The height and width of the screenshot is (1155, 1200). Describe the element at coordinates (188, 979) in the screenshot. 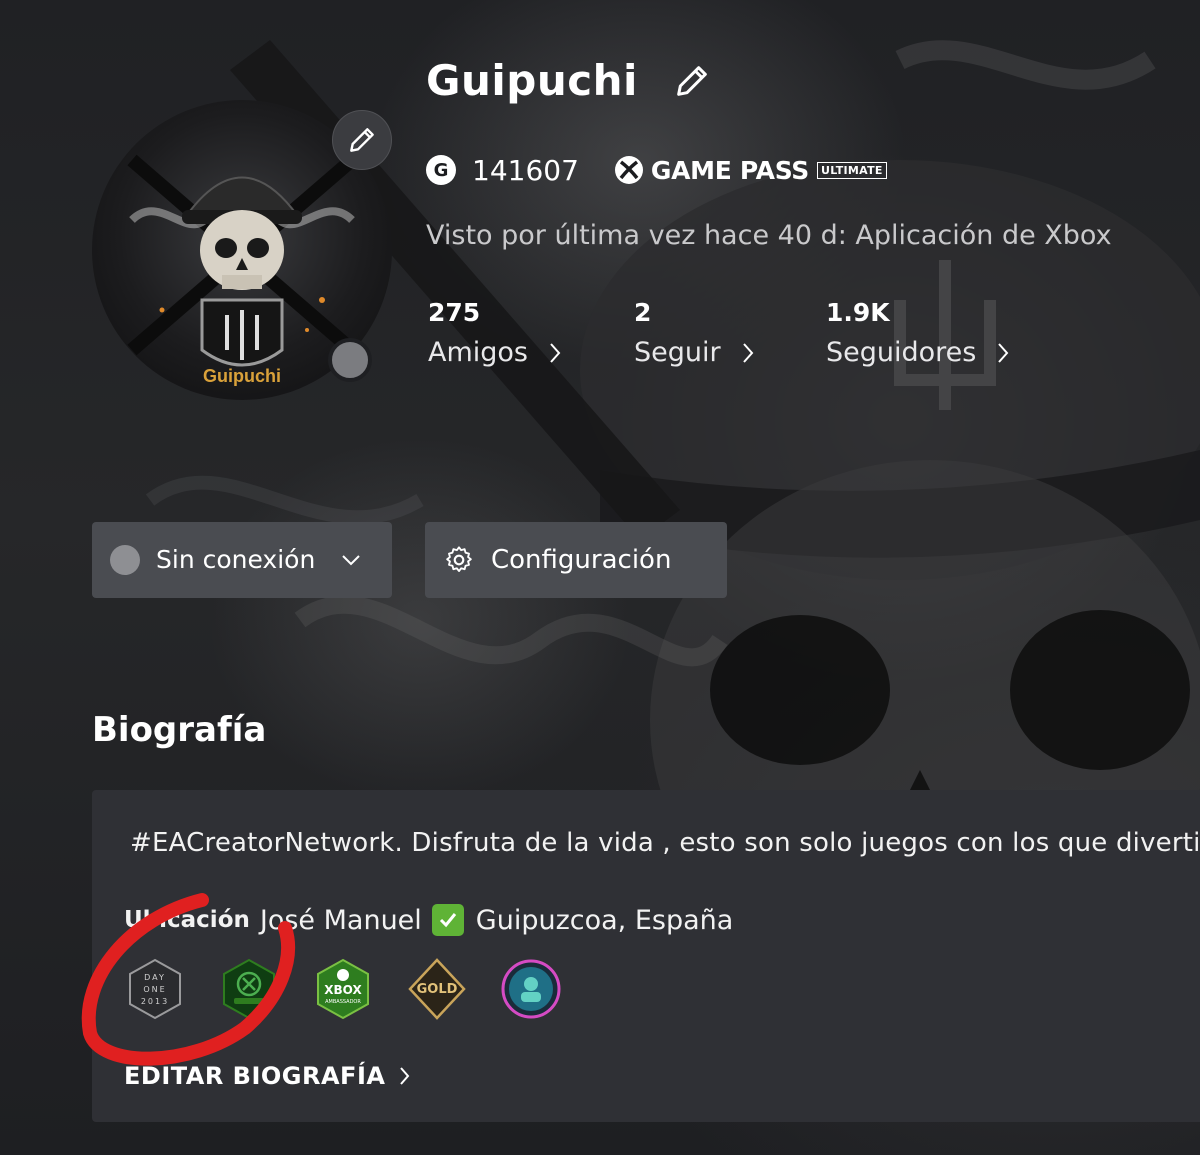

I see `red-annotation-circle` at that location.